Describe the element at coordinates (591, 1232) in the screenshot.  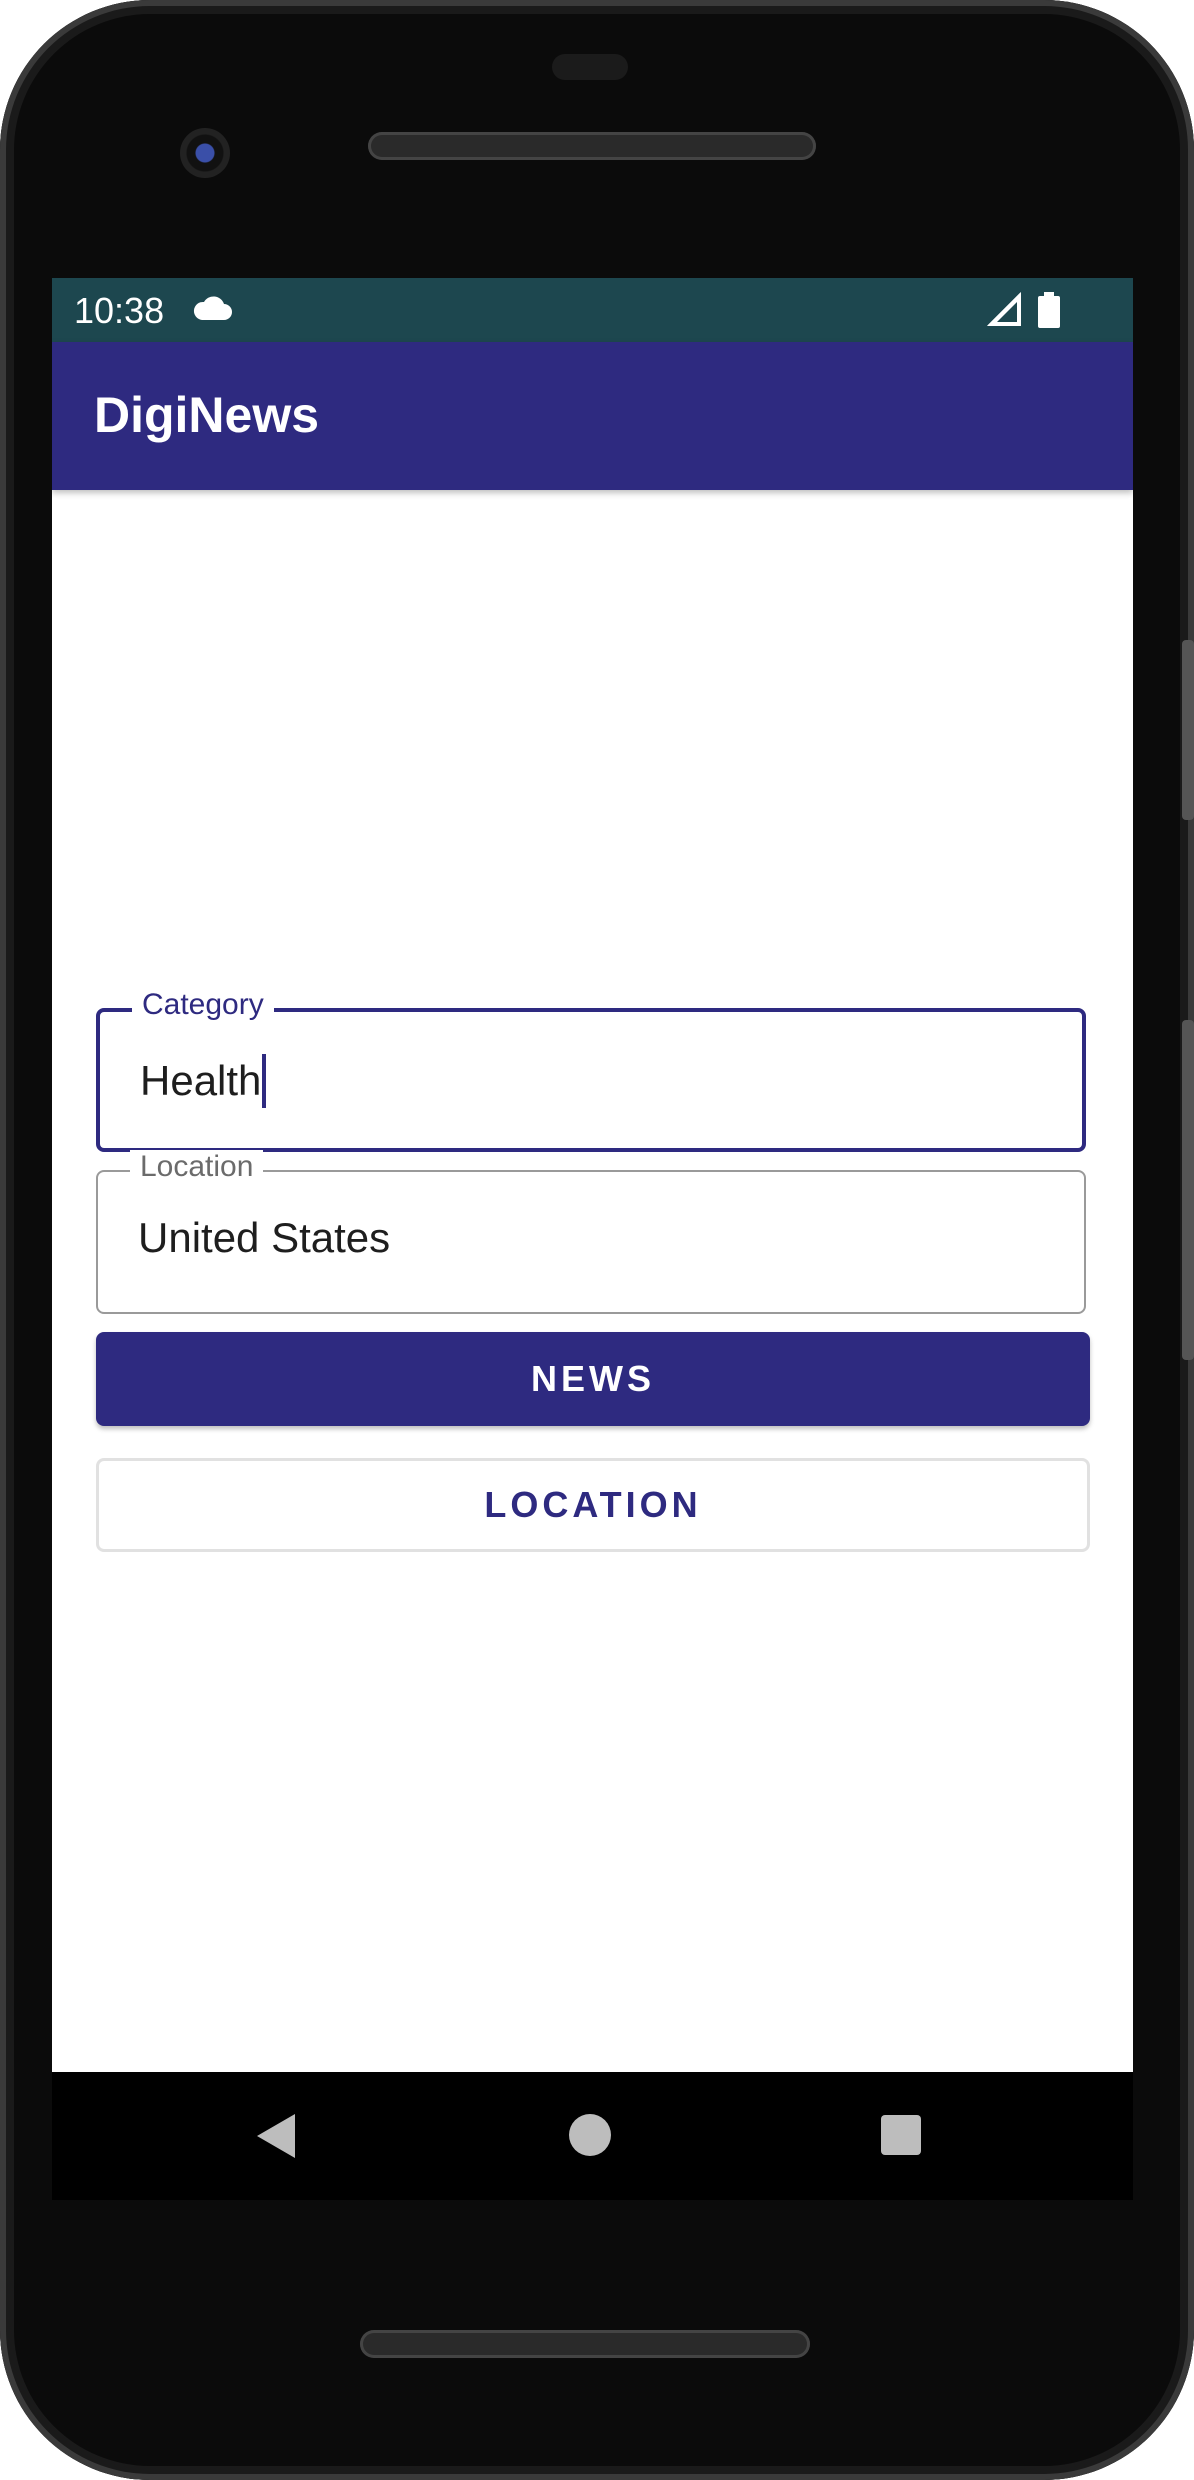
I see `location-field: Location United States` at that location.